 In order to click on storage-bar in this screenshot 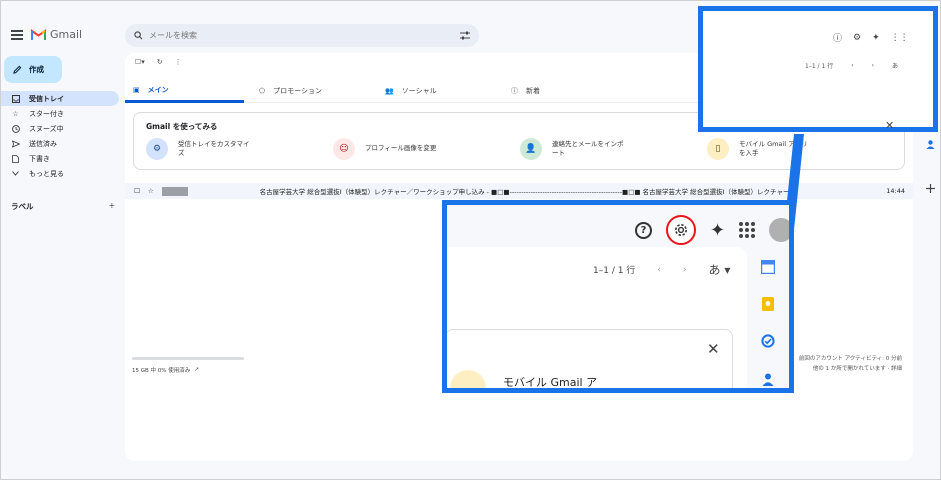, I will do `click(188, 358)`.